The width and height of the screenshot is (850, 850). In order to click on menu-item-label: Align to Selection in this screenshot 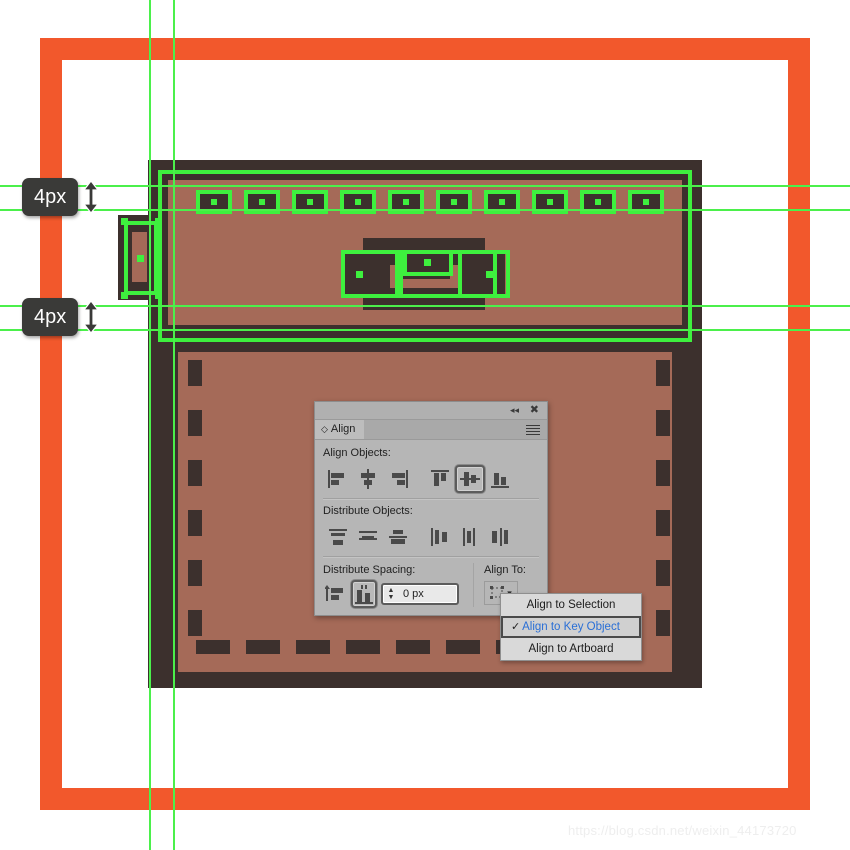, I will do `click(571, 605)`.